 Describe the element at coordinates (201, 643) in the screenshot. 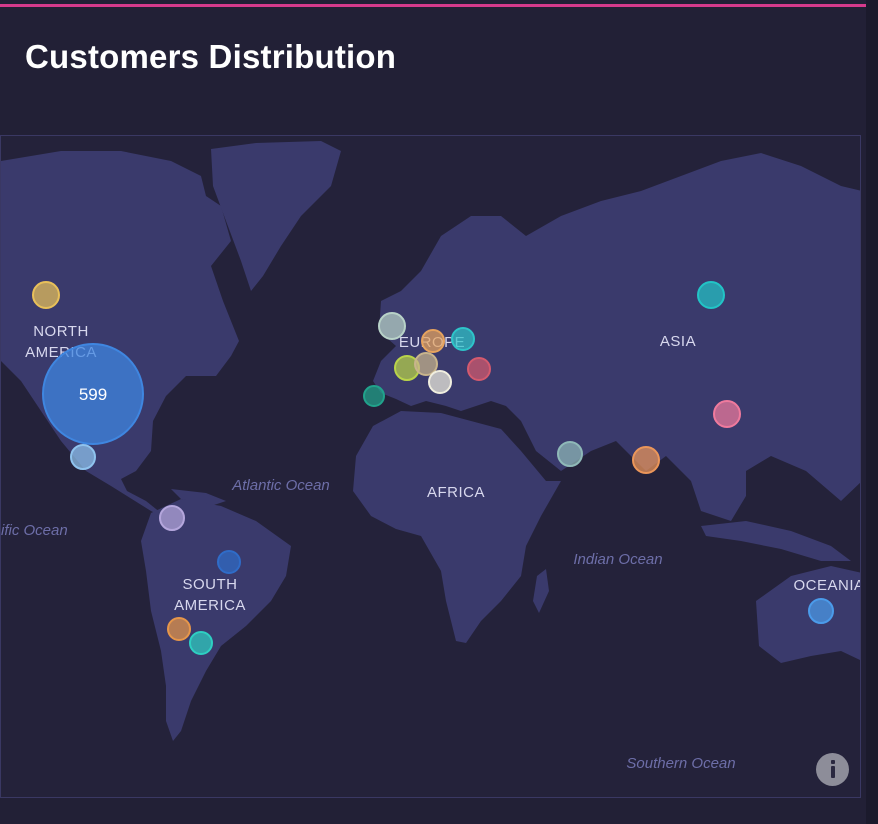

I see `marker-argentina` at that location.